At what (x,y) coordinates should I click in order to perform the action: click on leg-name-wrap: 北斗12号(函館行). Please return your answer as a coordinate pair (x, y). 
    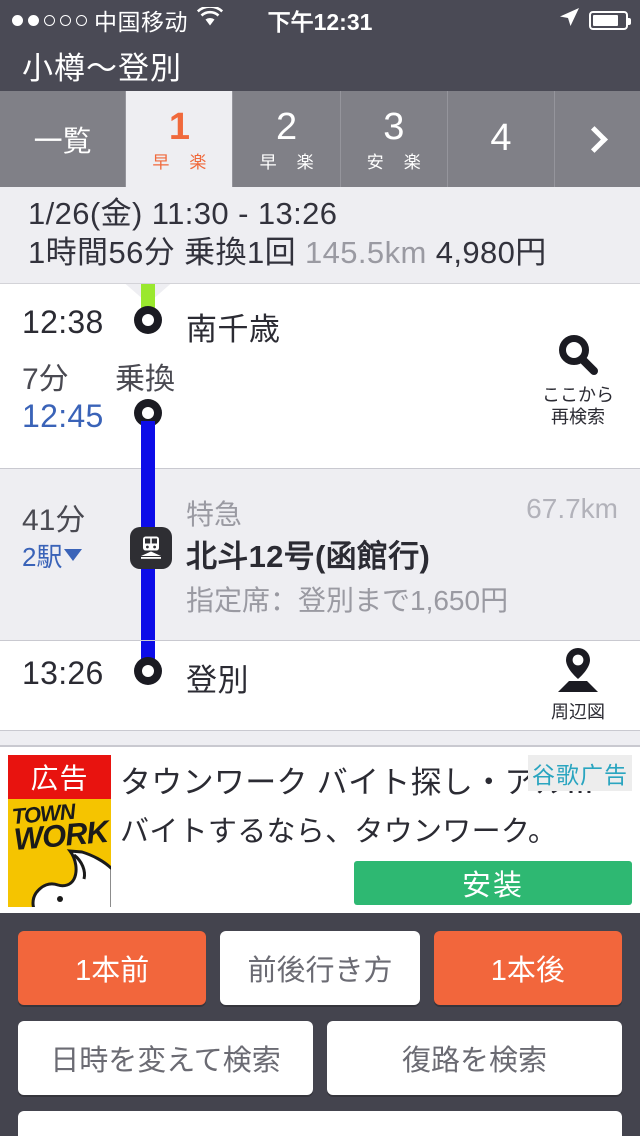
    Looking at the image, I should click on (358, 553).